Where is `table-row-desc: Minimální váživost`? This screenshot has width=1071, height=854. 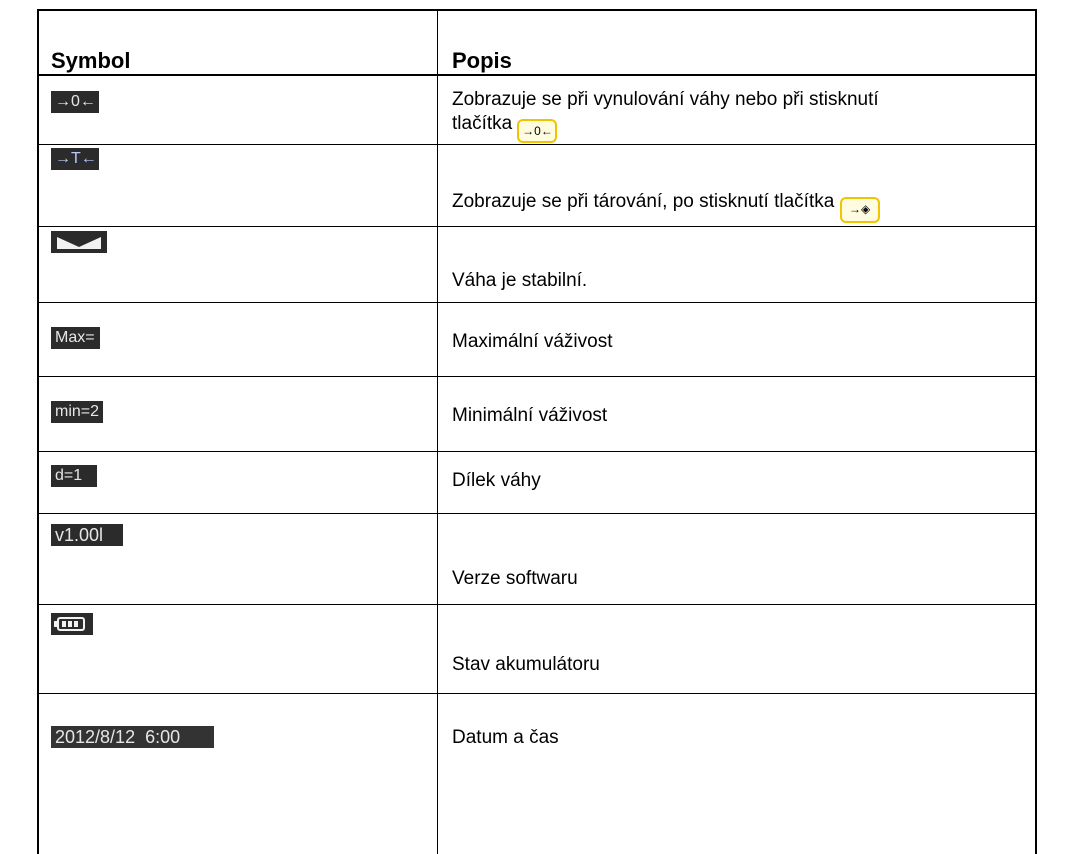 table-row-desc: Minimální váživost is located at coordinates (530, 415).